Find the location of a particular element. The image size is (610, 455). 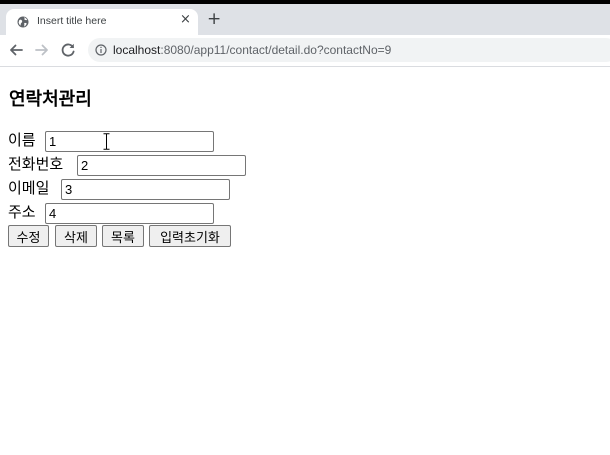

tab-bar: Insert title here × + is located at coordinates (305, 19).